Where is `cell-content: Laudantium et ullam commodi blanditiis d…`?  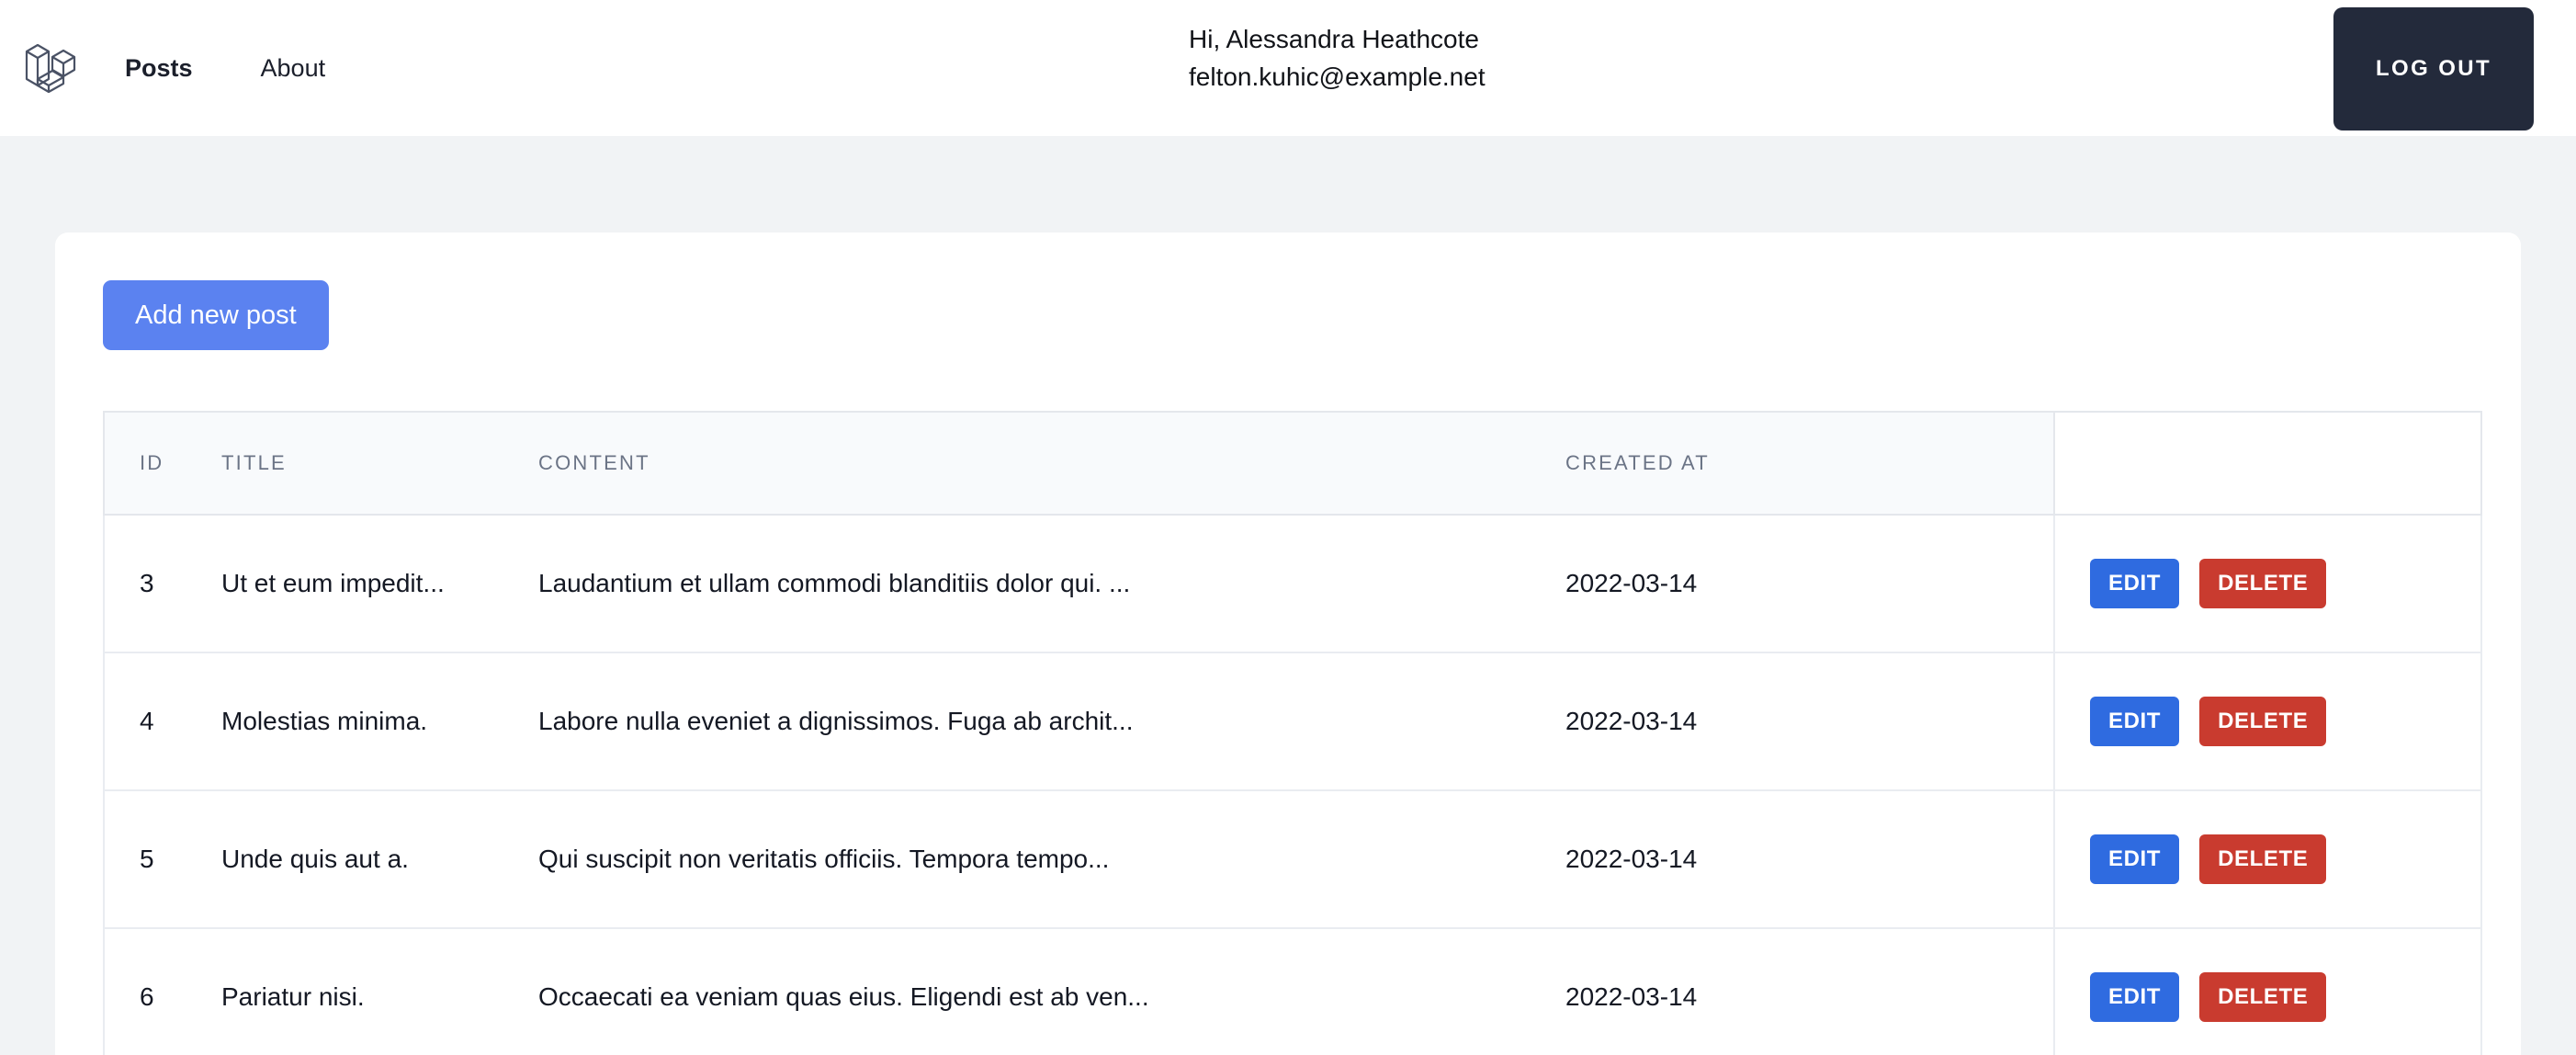
cell-content: Laudantium et ullam commodi blanditiis d… is located at coordinates (1051, 584).